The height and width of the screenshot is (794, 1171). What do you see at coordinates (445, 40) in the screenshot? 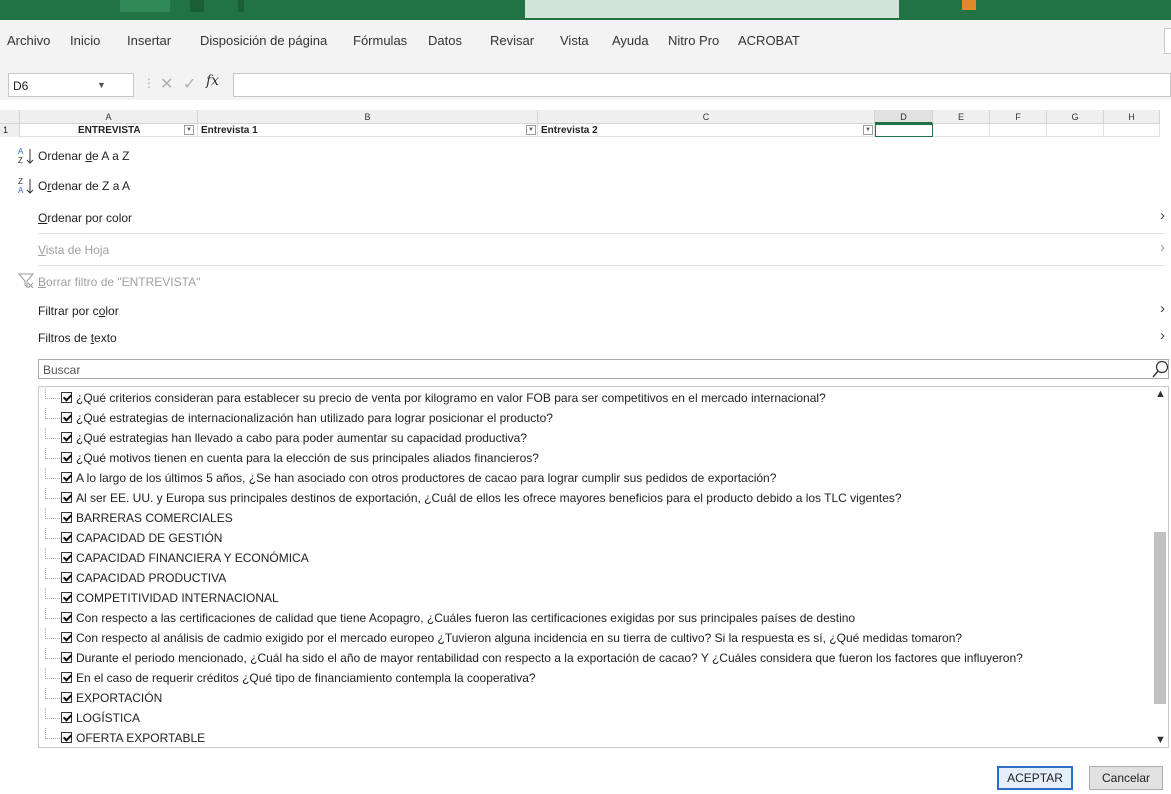
I see `tab-datos: Datos` at bounding box center [445, 40].